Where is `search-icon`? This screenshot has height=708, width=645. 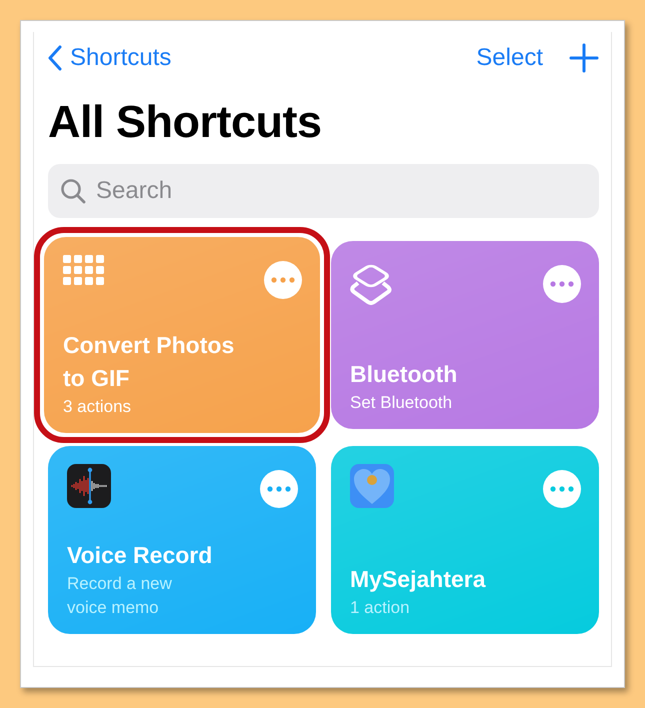 search-icon is located at coordinates (73, 191).